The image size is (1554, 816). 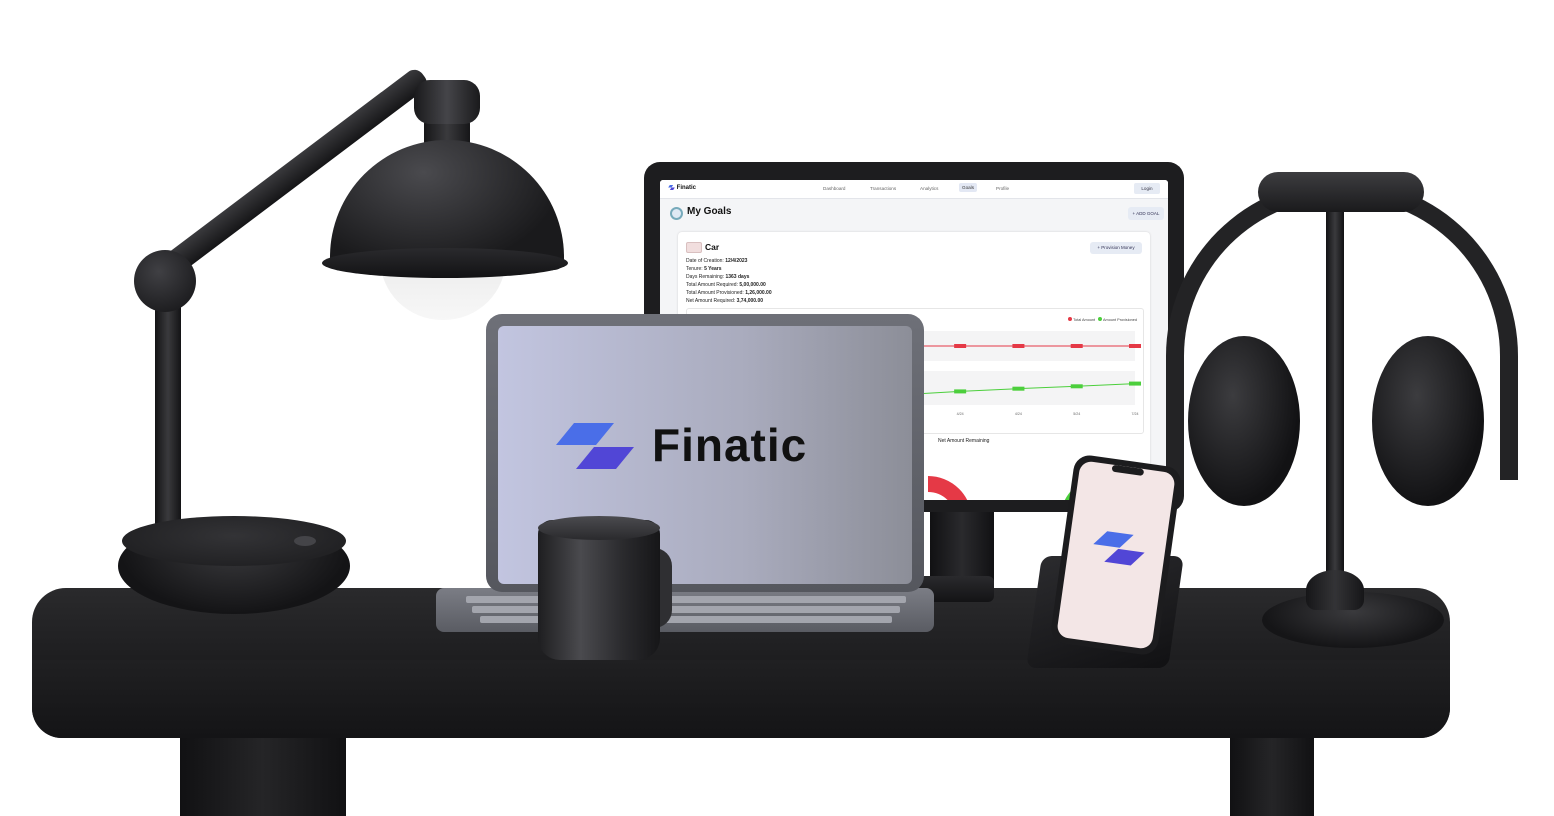 I want to click on mug, so click(x=599, y=590).